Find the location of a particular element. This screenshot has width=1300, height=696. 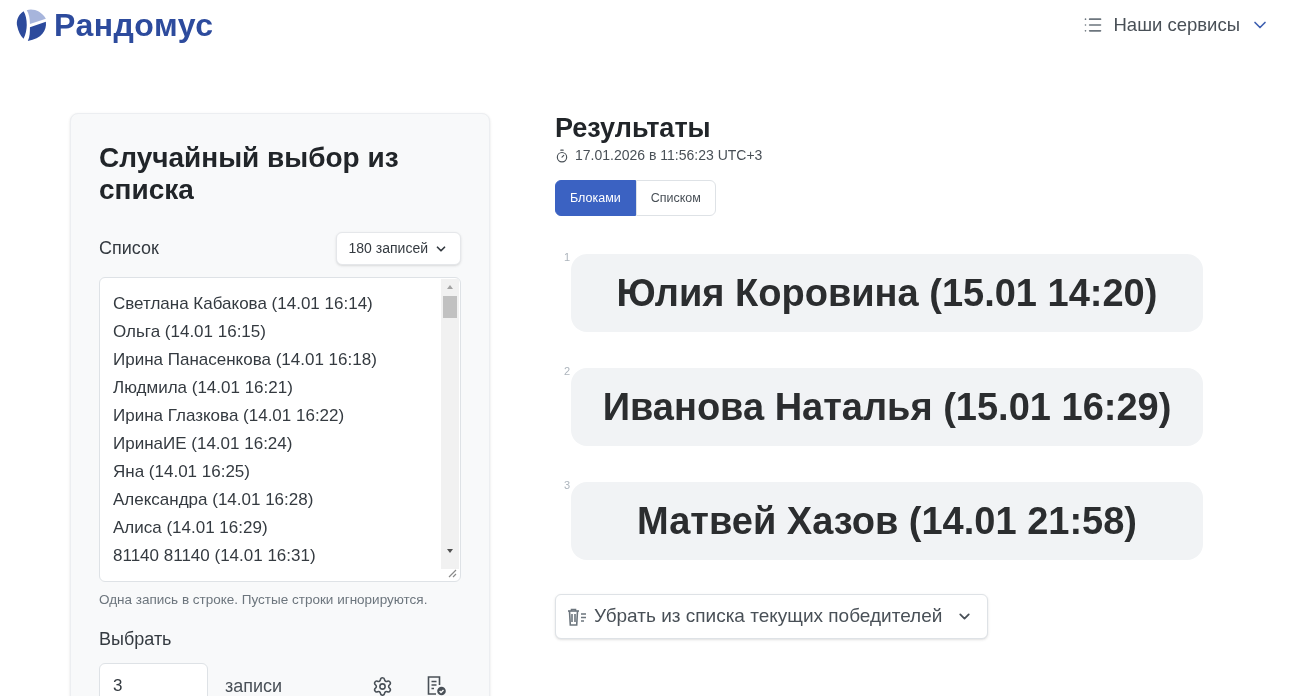

results-title: Результаты is located at coordinates (633, 128).